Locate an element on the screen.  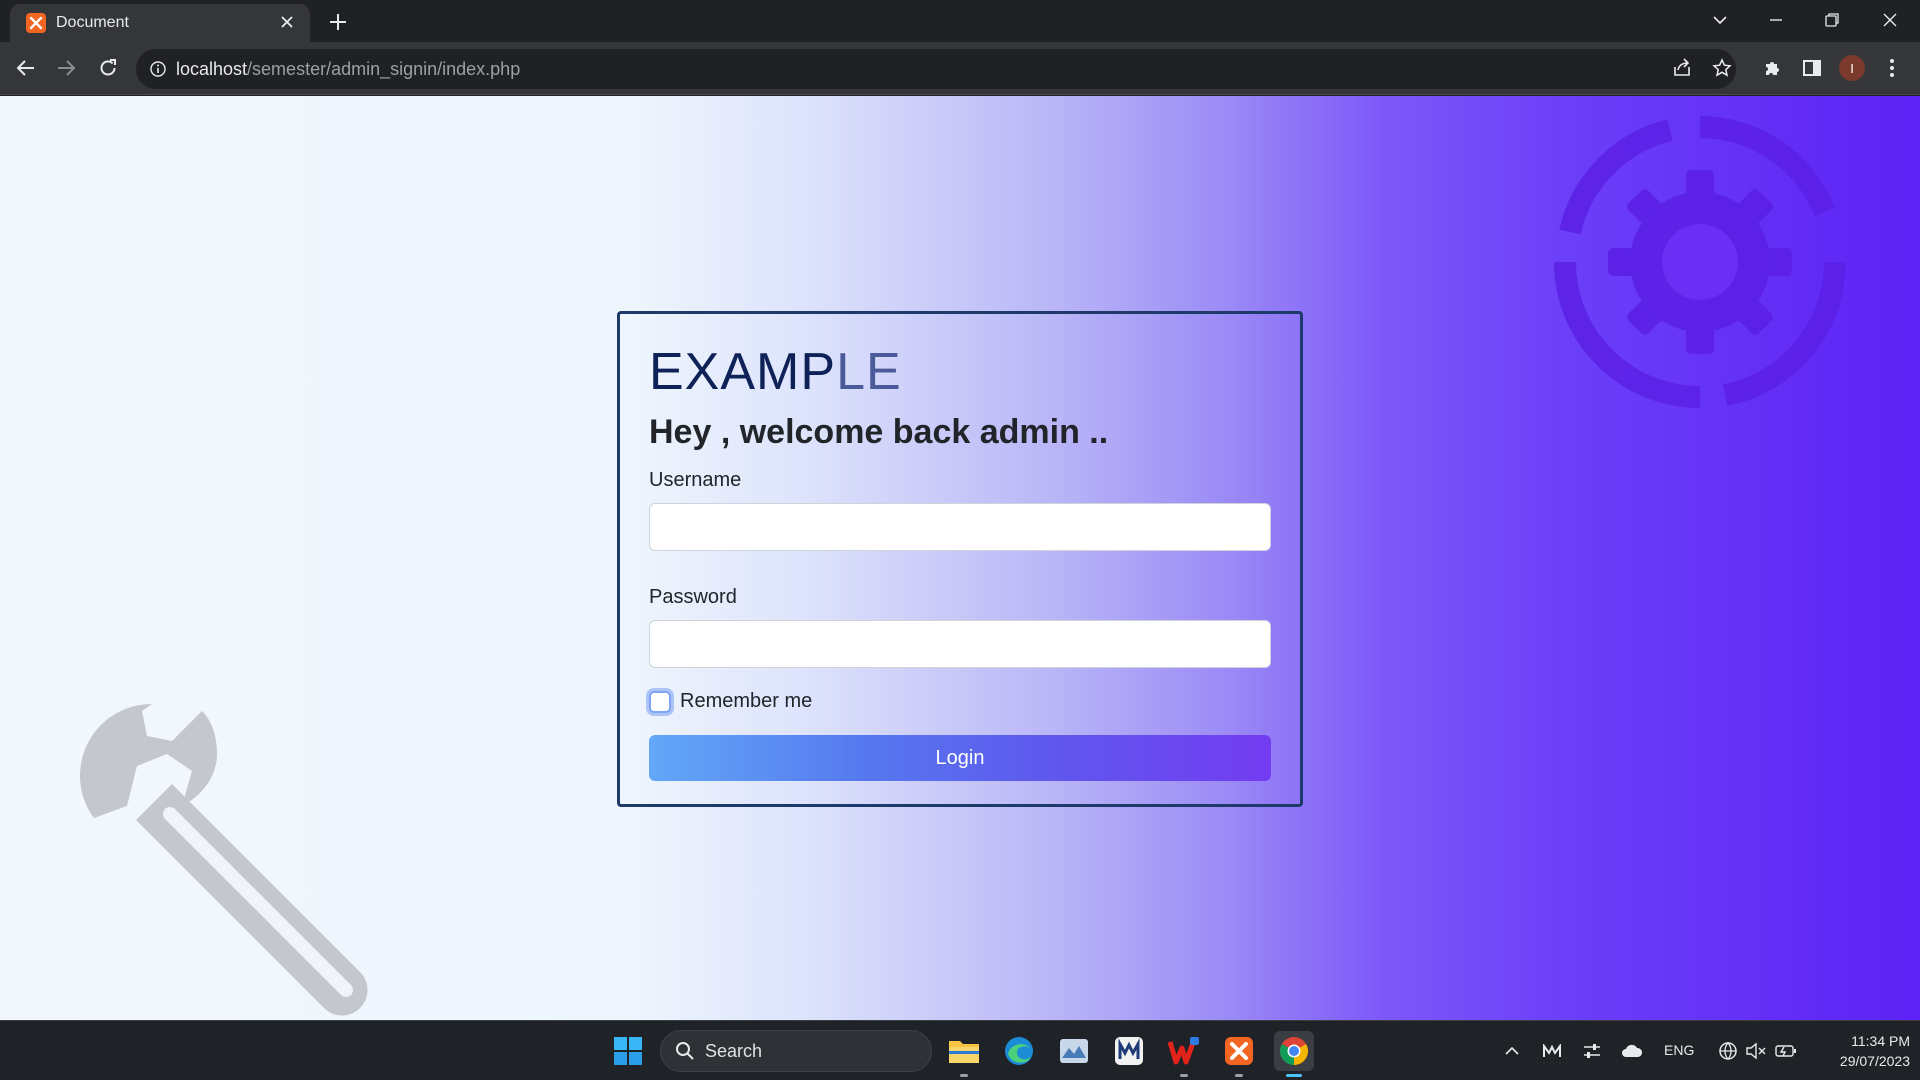
profile-initial: I is located at coordinates (1852, 68).